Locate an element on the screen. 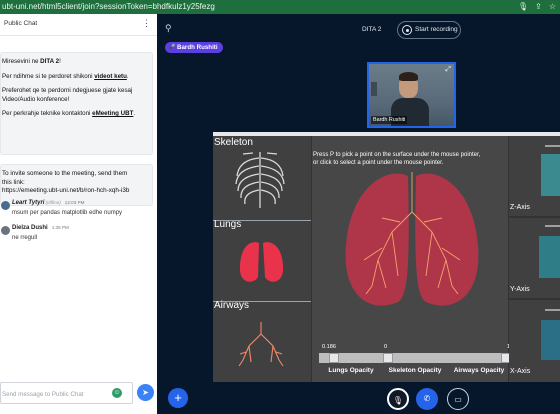 This screenshot has width=560, height=414. skeleton-pane is located at coordinates (262, 178).